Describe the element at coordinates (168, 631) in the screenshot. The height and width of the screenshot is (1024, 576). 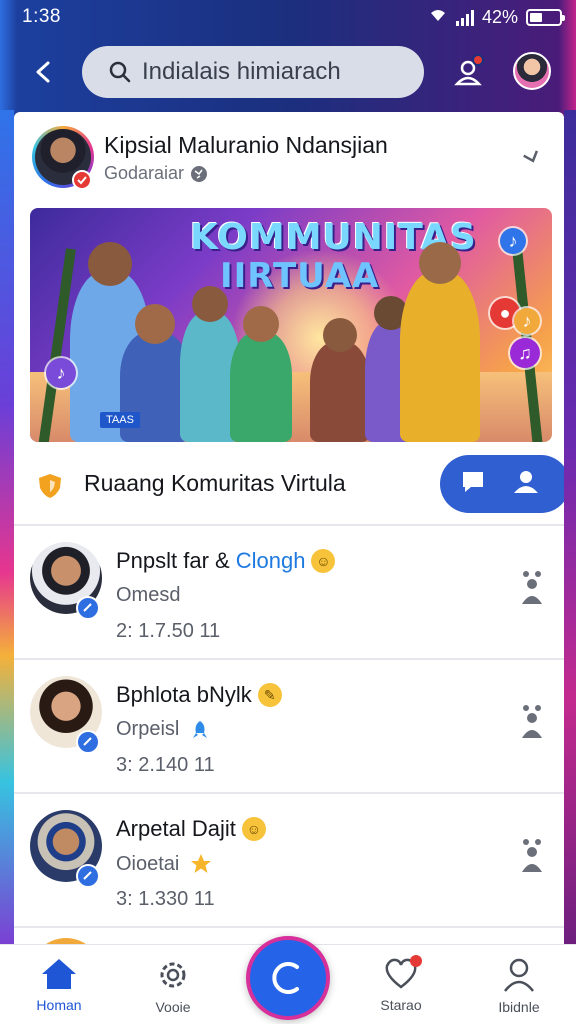
I see `member-stat: 2: 1.7.50 11` at that location.